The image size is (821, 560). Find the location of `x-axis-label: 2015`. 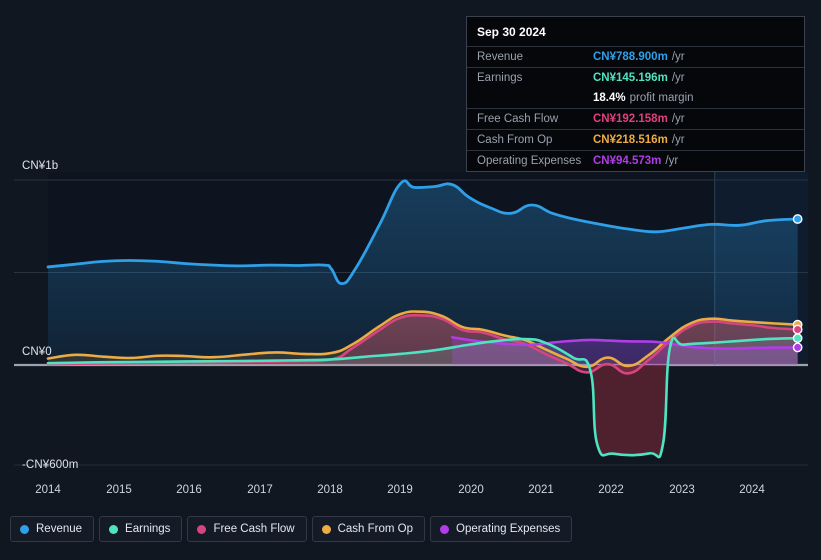

x-axis-label: 2015 is located at coordinates (119, 490).